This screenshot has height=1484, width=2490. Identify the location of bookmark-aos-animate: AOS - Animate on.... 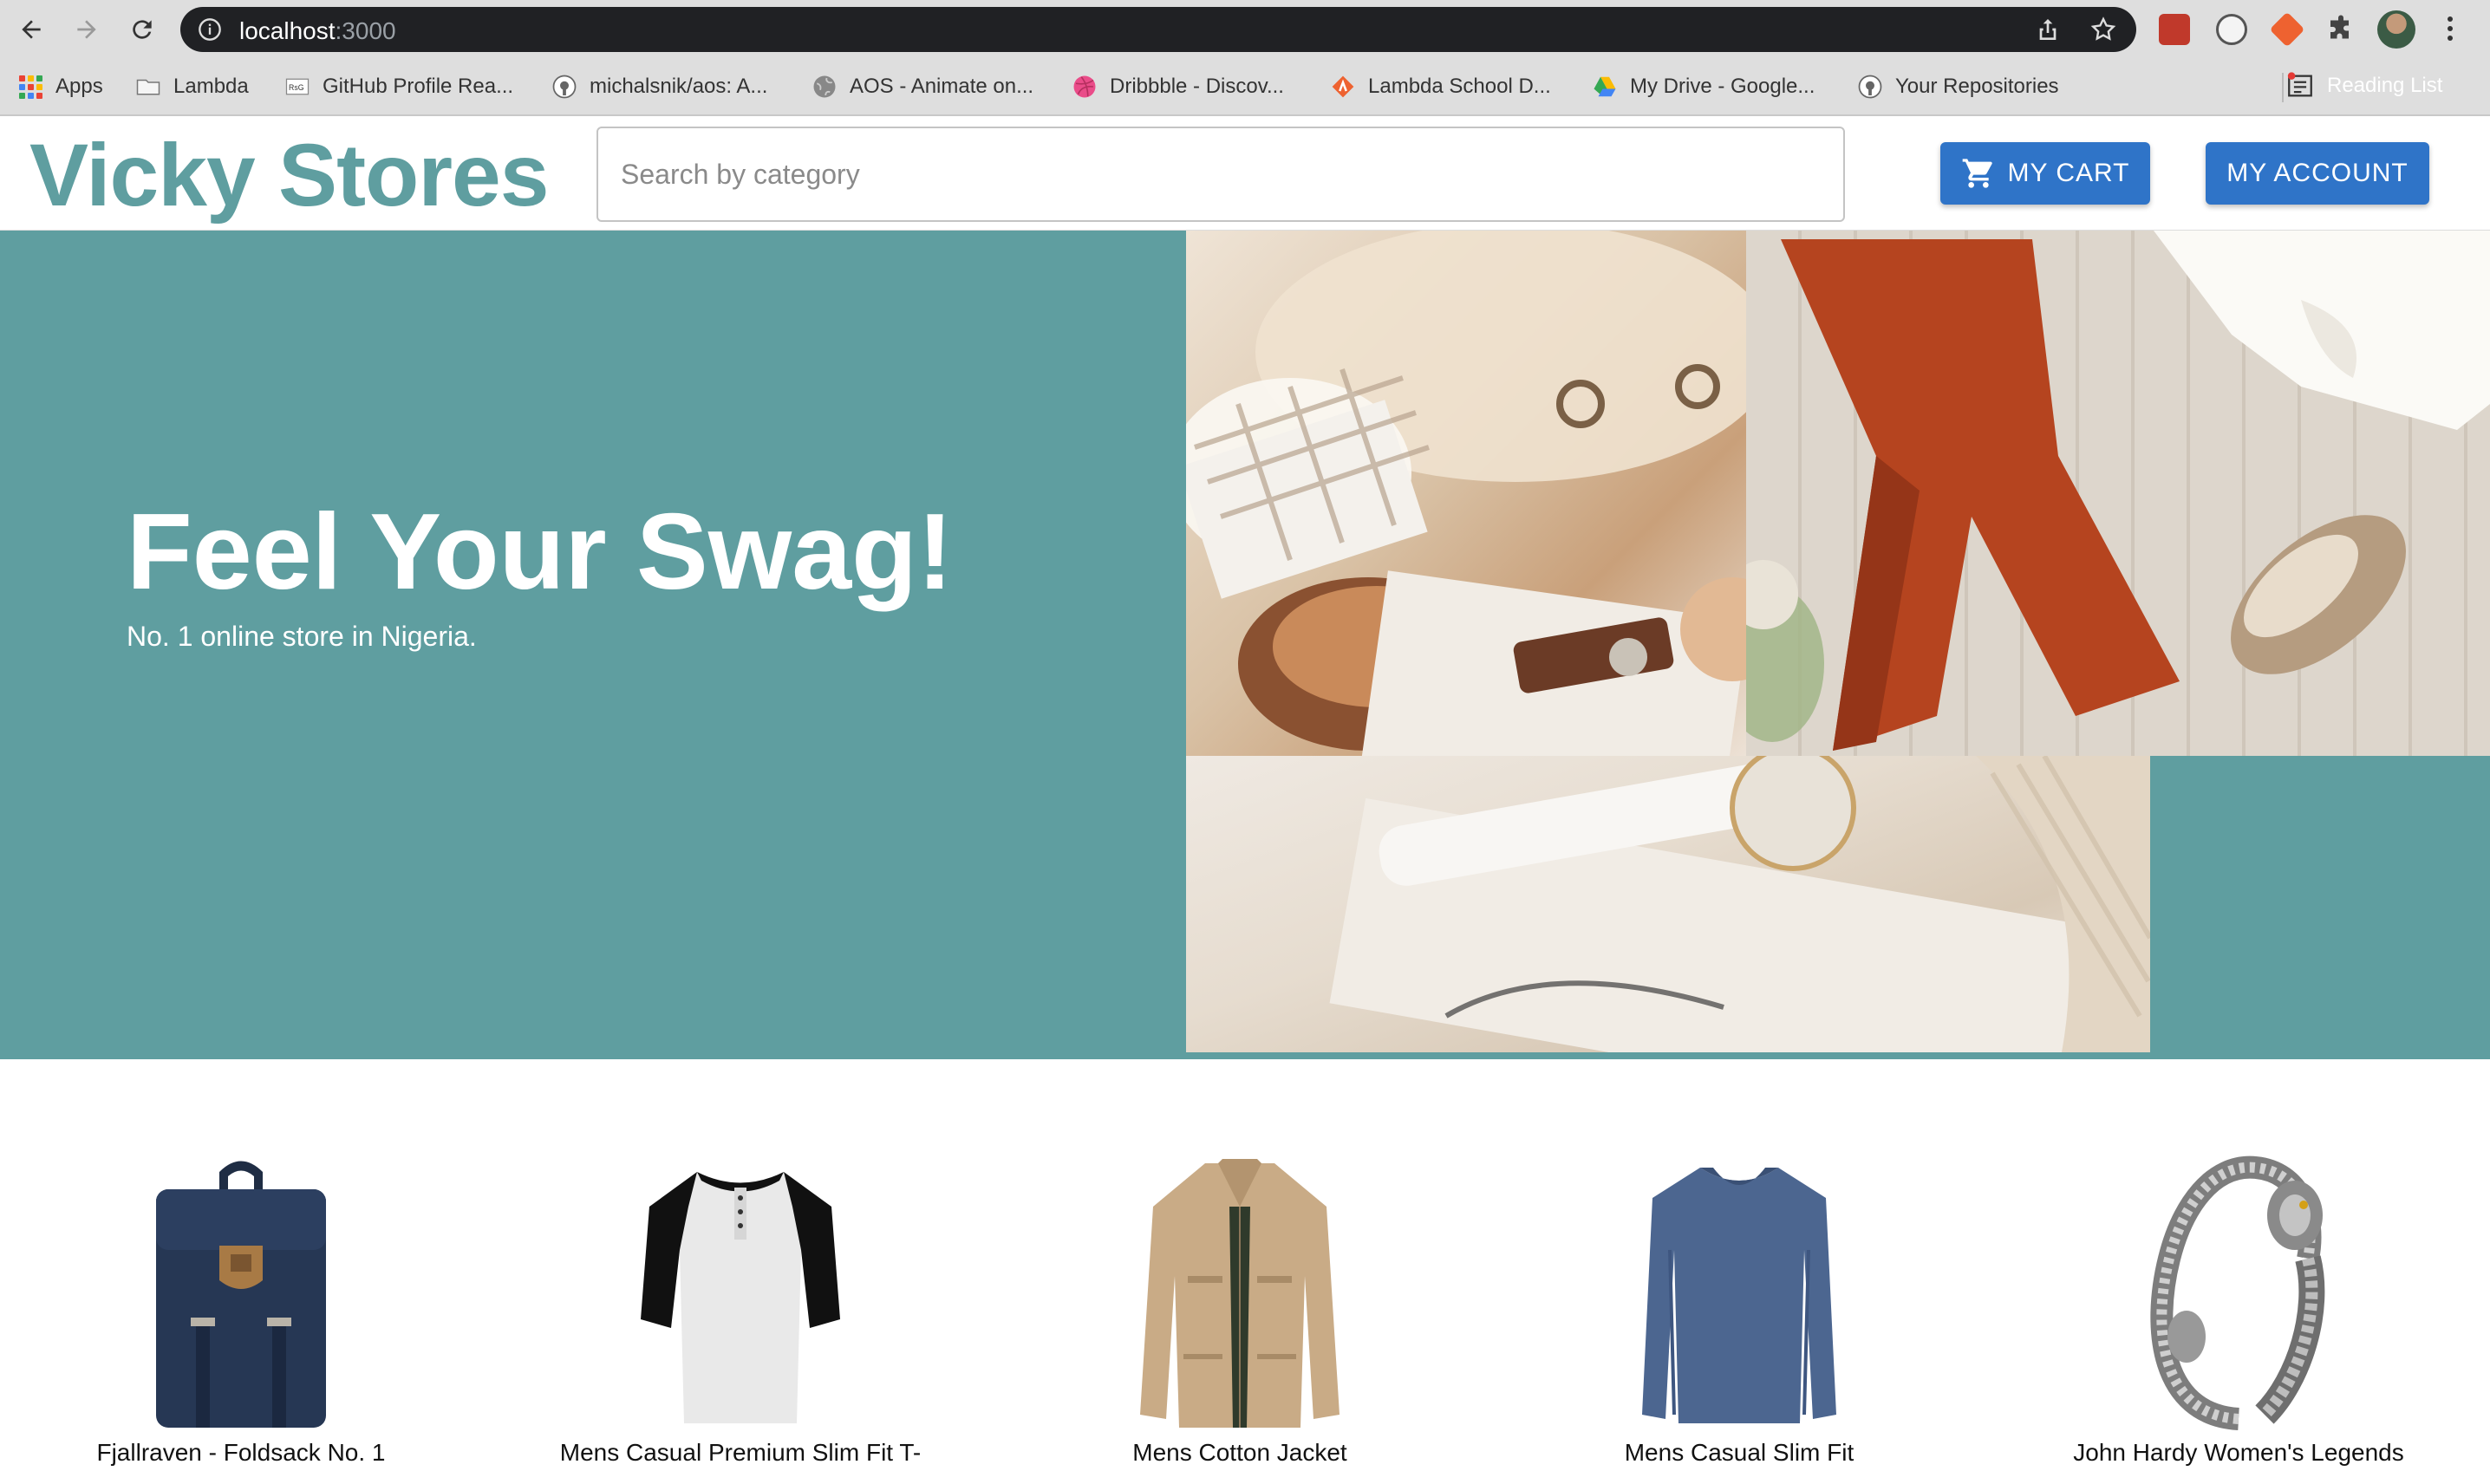
(922, 86).